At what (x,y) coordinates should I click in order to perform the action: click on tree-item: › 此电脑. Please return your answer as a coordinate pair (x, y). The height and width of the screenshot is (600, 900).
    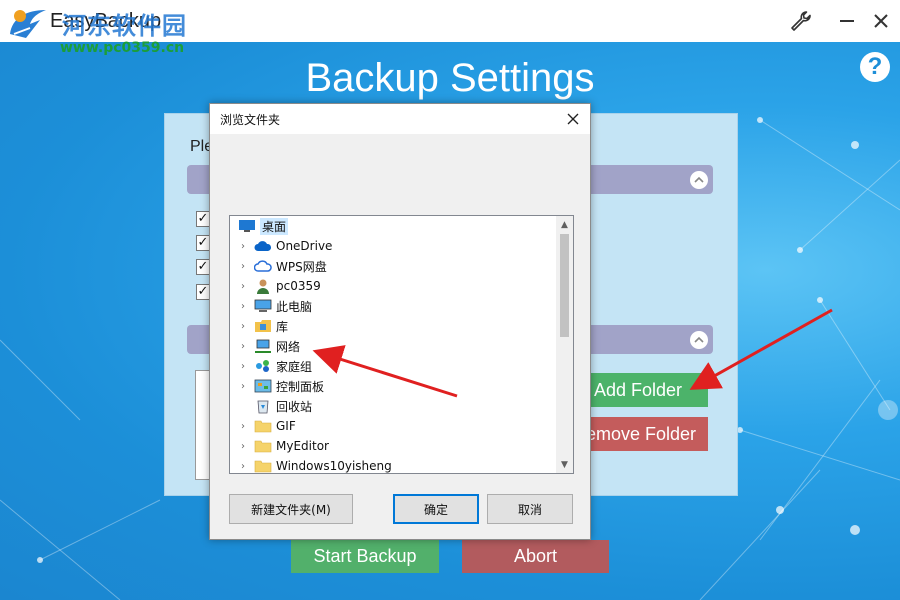
    Looking at the image, I should click on (393, 306).